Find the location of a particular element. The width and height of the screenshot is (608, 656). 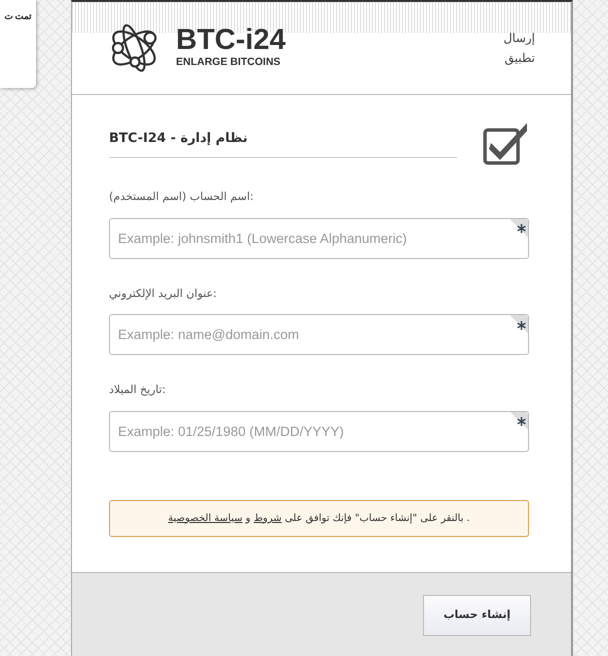

brand-name: BTC-i24 is located at coordinates (231, 40).